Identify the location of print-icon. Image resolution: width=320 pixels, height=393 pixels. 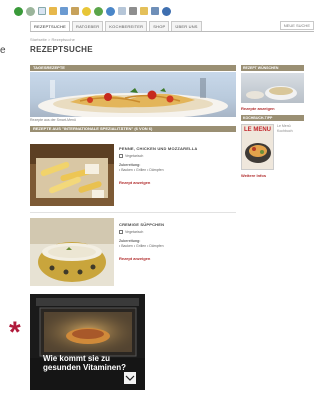
(133, 11).